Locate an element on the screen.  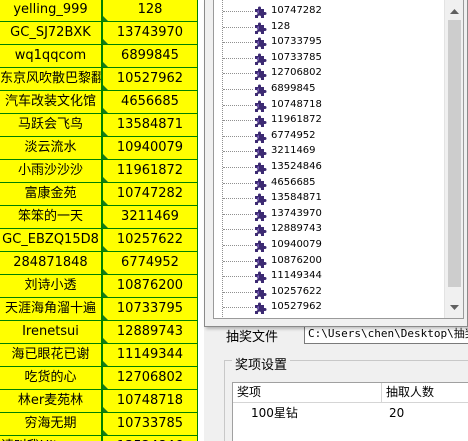
tree-item: 12889743 is located at coordinates (333, 229).